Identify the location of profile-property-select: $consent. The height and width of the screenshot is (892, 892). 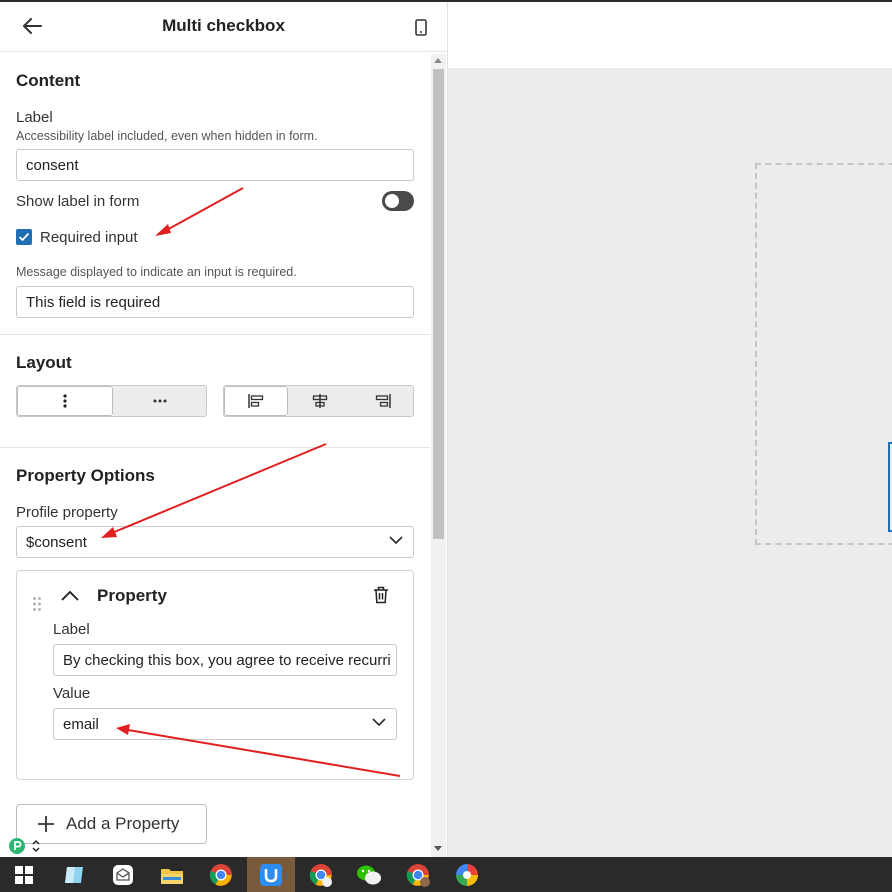
(215, 542).